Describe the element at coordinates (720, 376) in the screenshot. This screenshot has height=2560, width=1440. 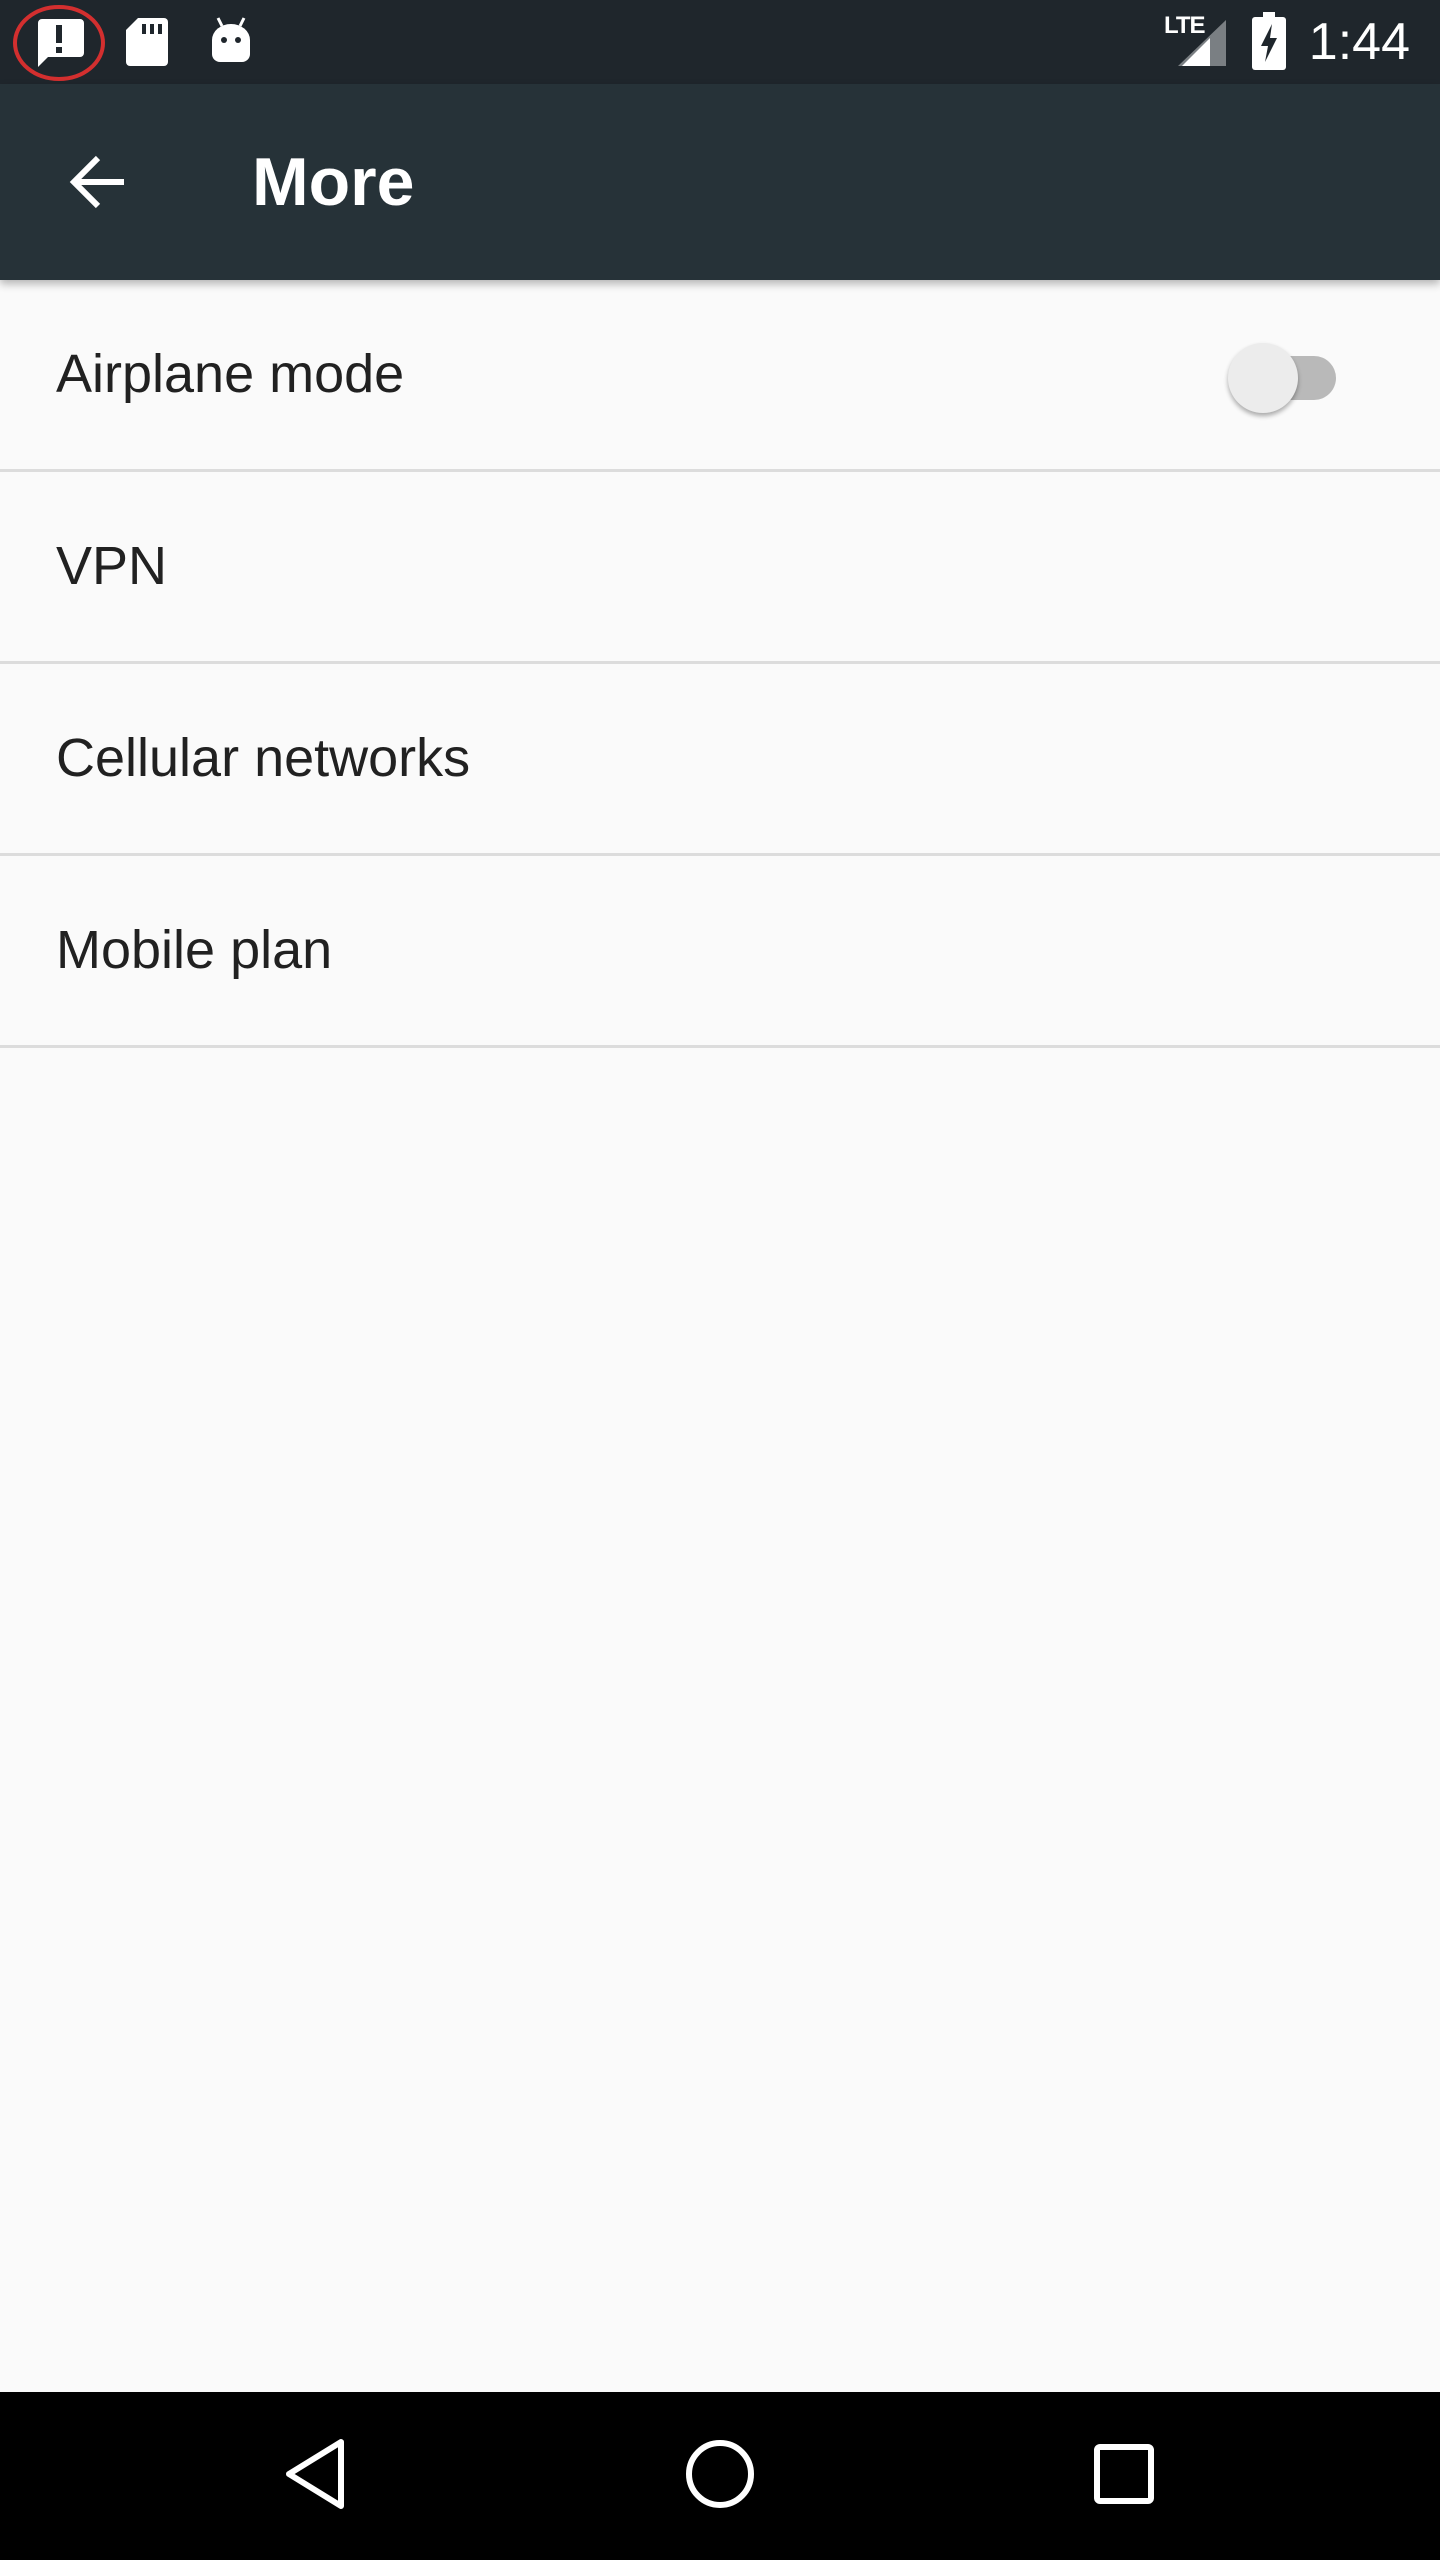
I see `setting-airplane-mode: Airplane mode` at that location.